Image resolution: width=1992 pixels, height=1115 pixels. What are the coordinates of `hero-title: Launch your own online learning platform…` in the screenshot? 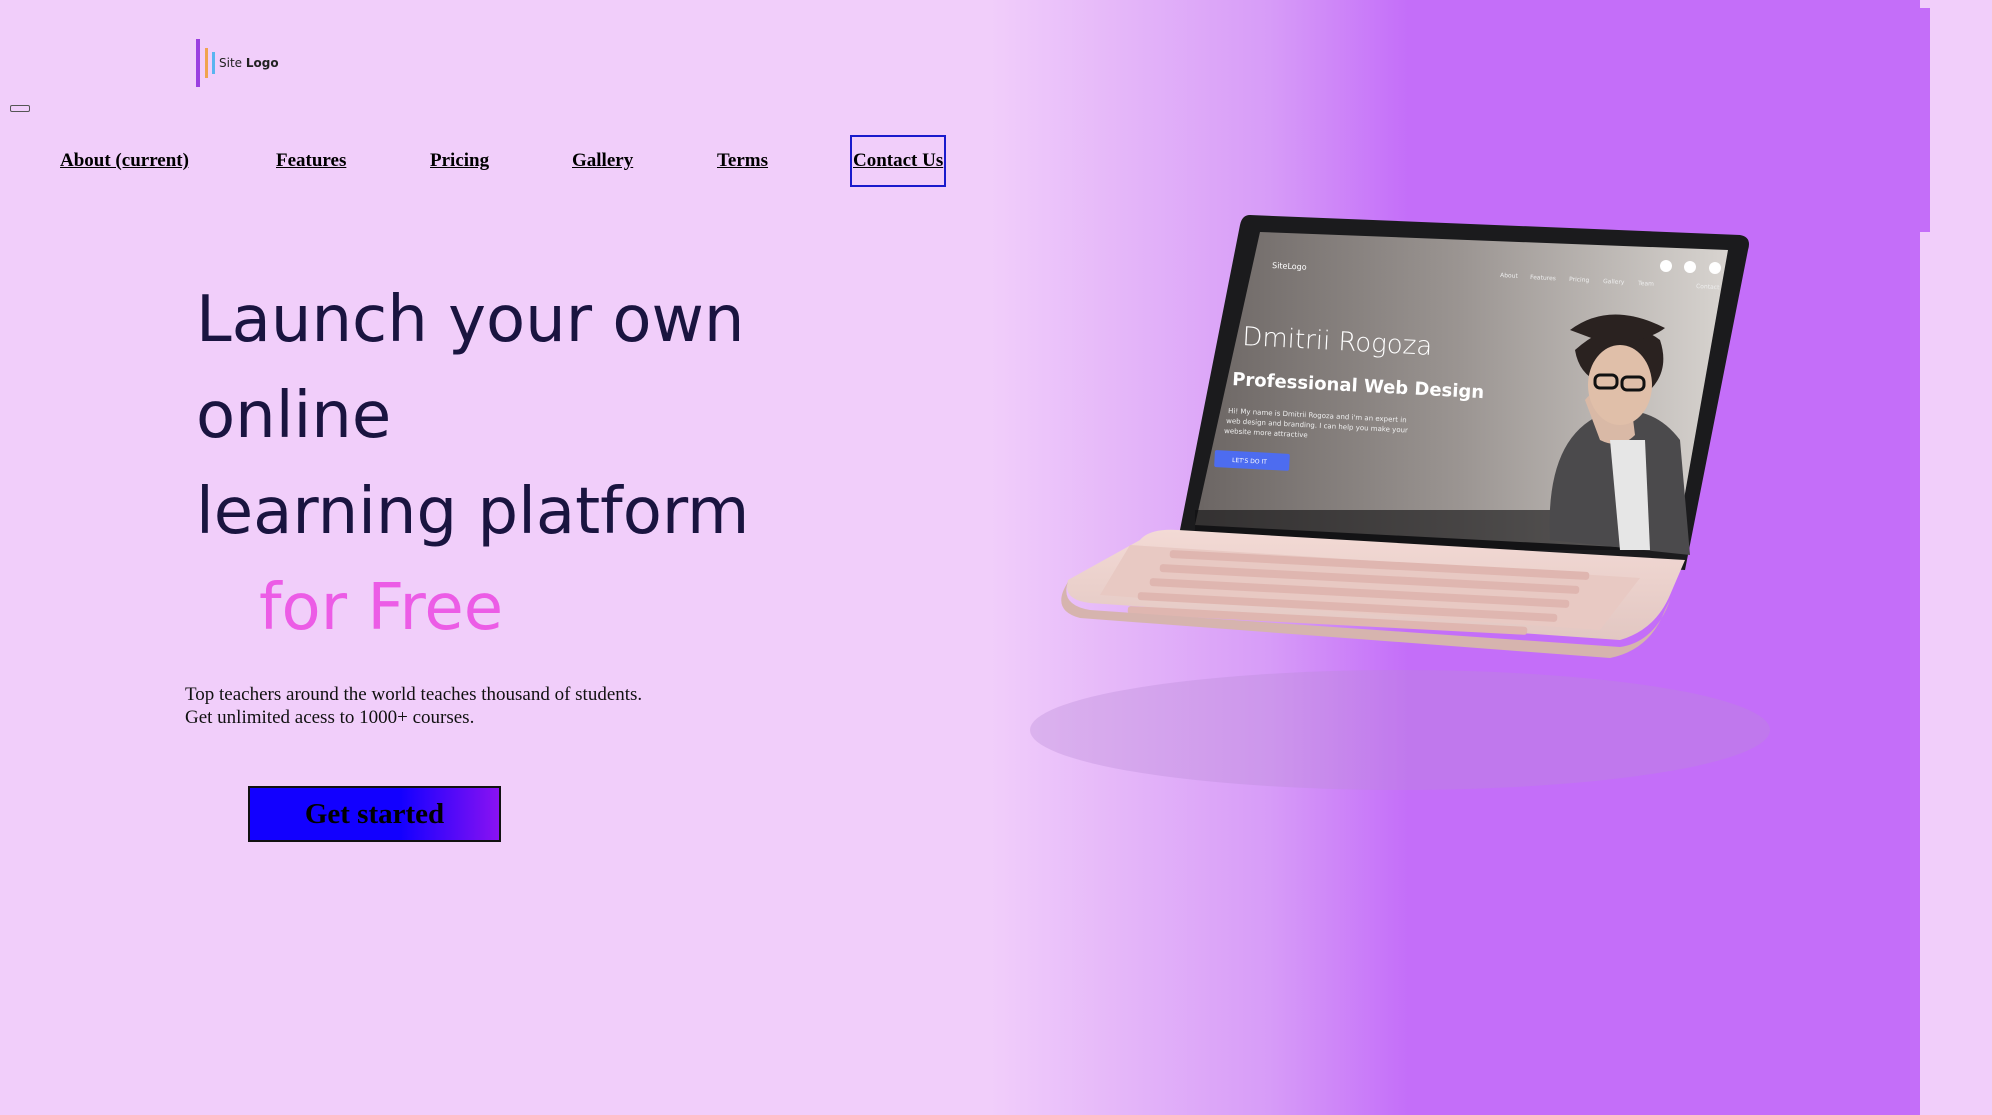 It's located at (472, 464).